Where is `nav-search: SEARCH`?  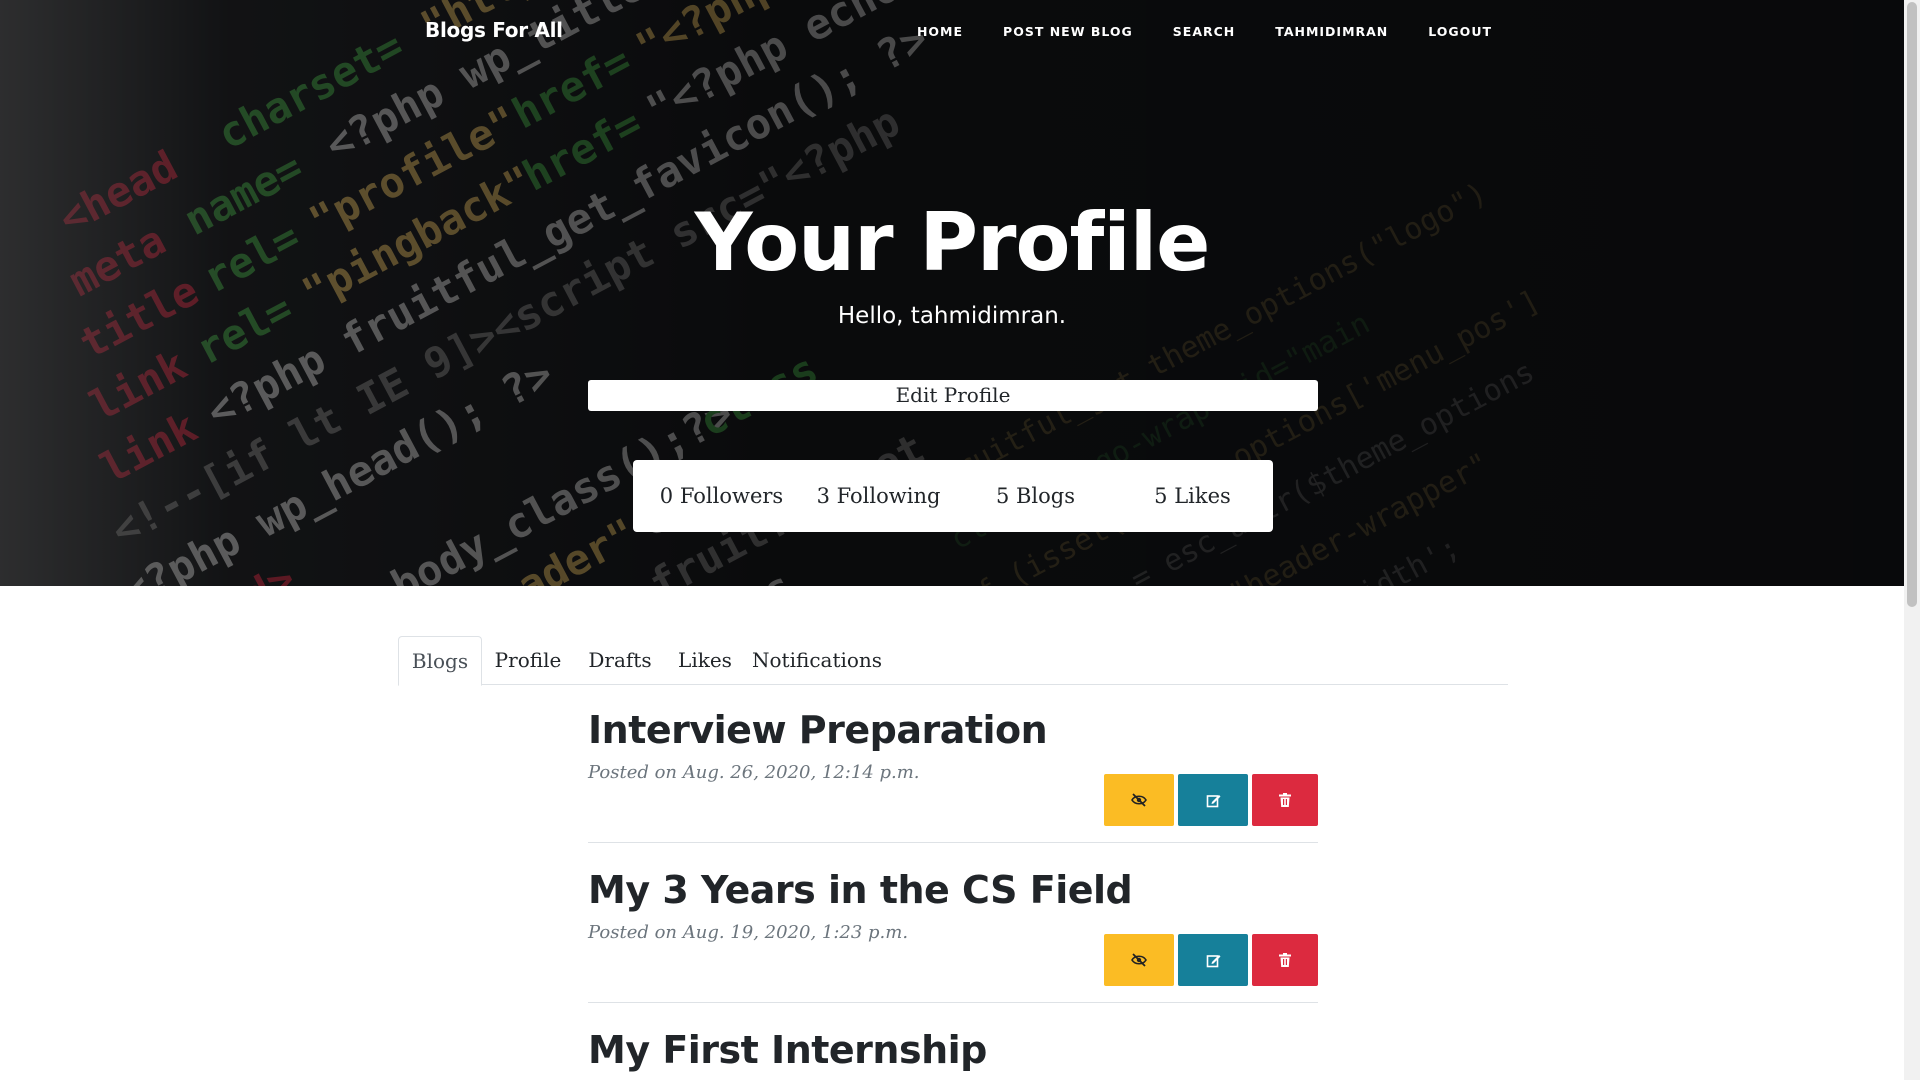
nav-search: SEARCH is located at coordinates (1204, 31).